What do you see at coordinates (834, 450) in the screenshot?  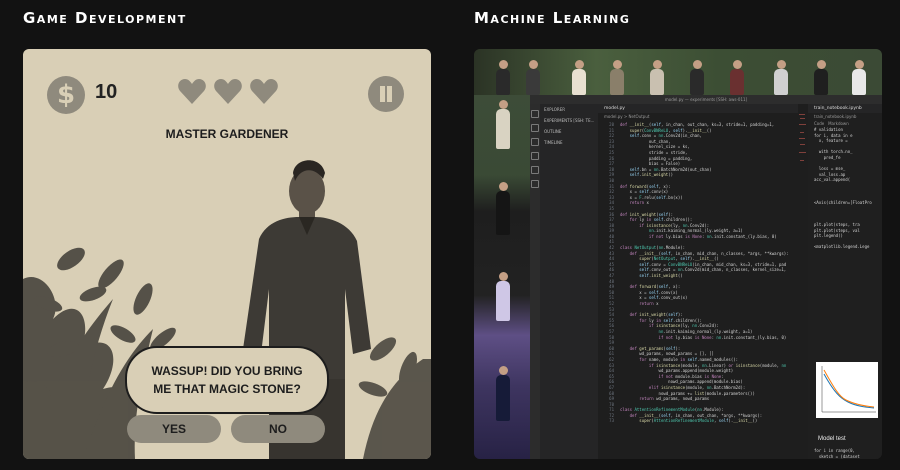 I see `notebook-code-line: for i in range(0,` at bounding box center [834, 450].